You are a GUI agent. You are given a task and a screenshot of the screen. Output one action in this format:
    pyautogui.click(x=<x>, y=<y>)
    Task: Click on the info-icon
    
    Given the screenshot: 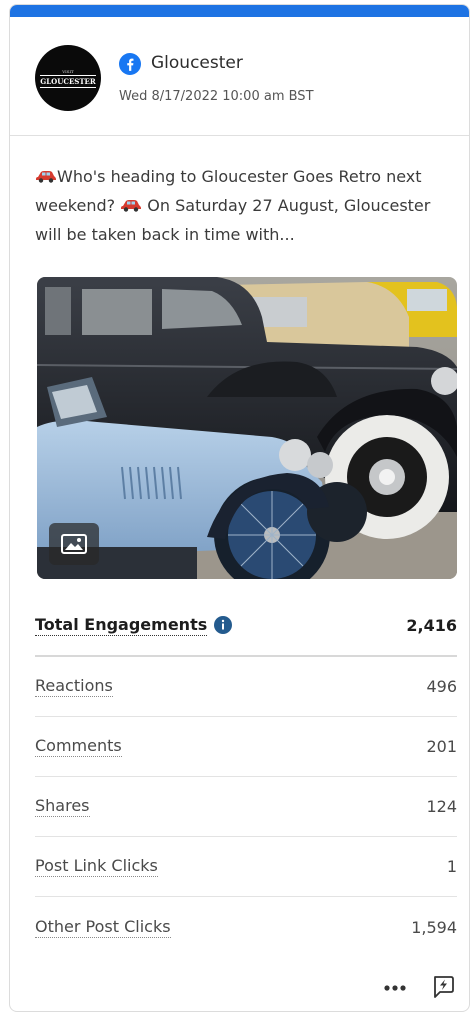 What is the action you would take?
    pyautogui.click(x=223, y=625)
    